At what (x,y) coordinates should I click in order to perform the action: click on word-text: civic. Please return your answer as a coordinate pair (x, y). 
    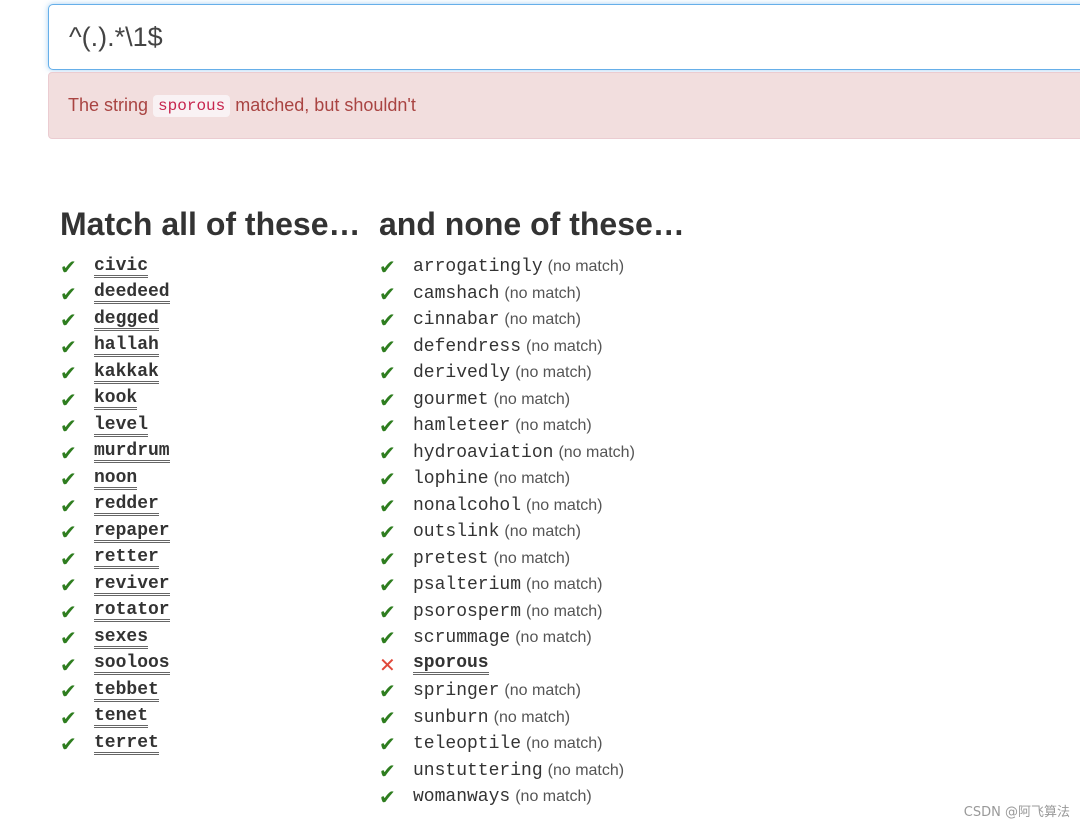
    Looking at the image, I should click on (121, 266).